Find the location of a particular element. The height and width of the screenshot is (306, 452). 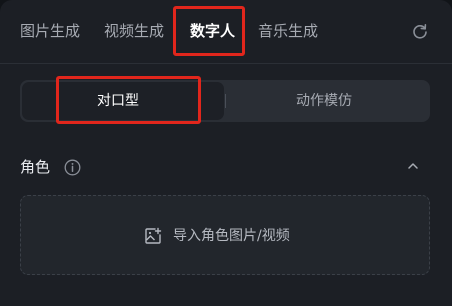

segment-option-motion-imitation: 动作模仿 is located at coordinates (324, 101).